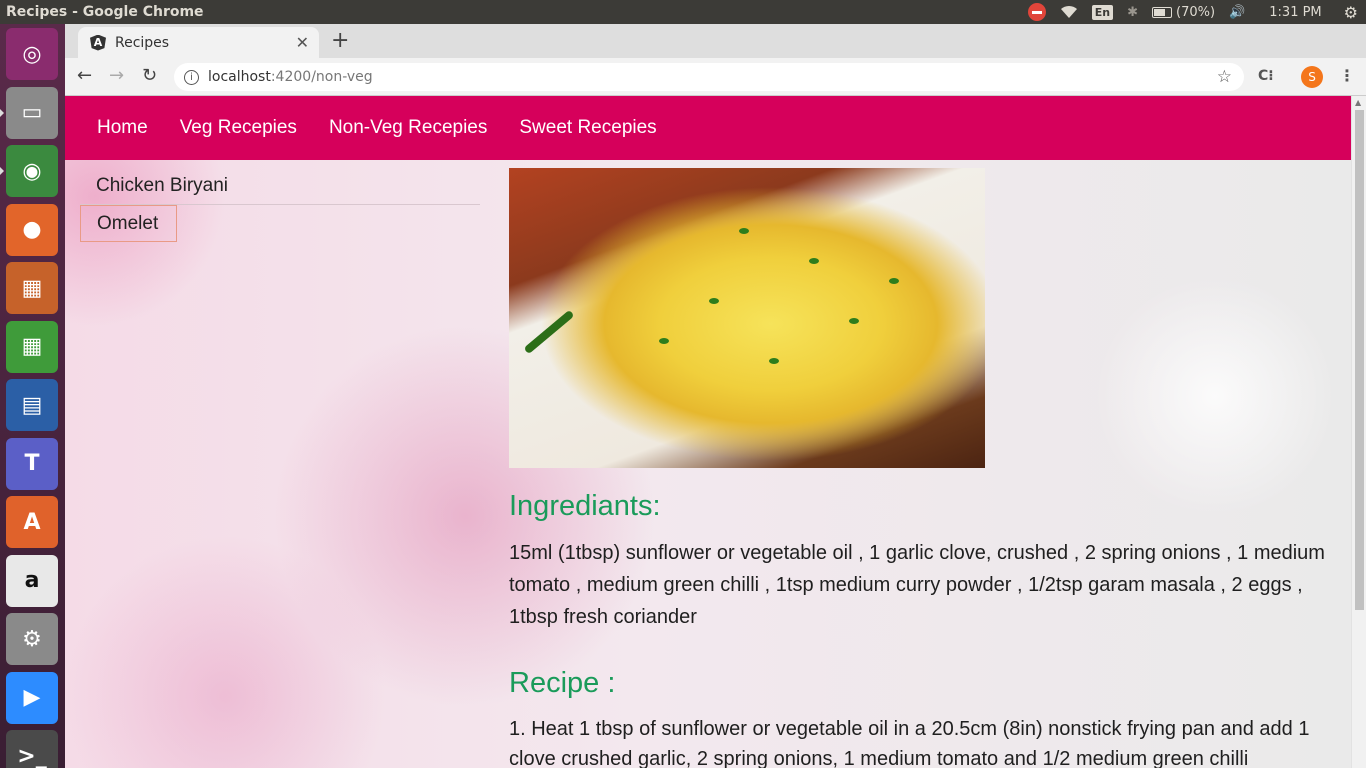 The width and height of the screenshot is (1366, 768). Describe the element at coordinates (128, 223) in the screenshot. I see `recipe-item-omelet: Omelet` at that location.